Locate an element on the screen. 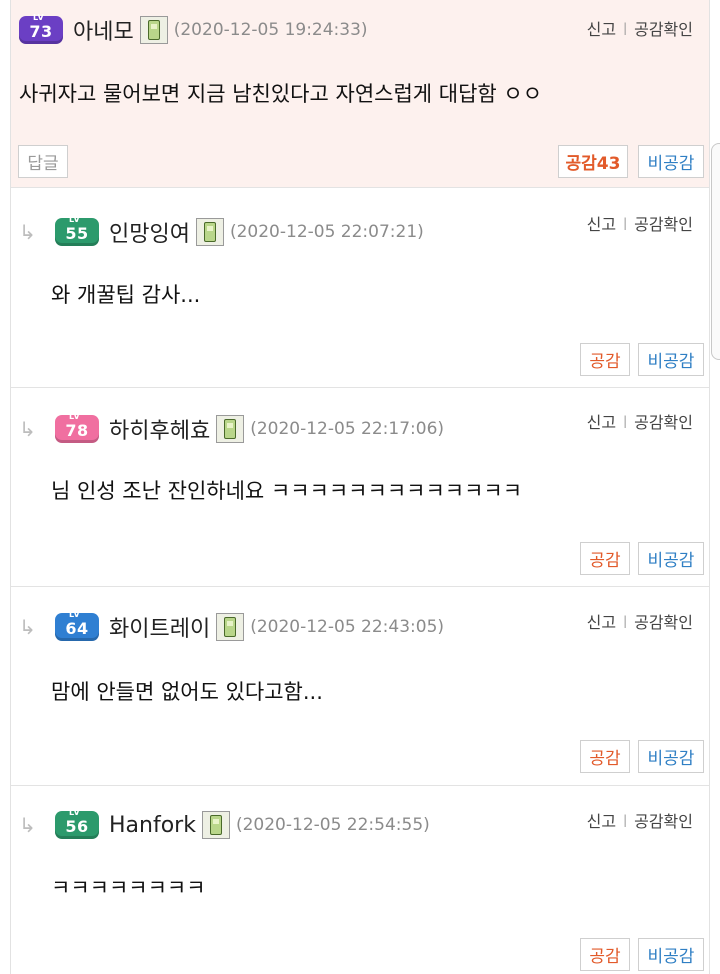  comment-author: ↳ LV 78 하히후헤효 (2020-12-05 22:17:06) is located at coordinates (232, 428).